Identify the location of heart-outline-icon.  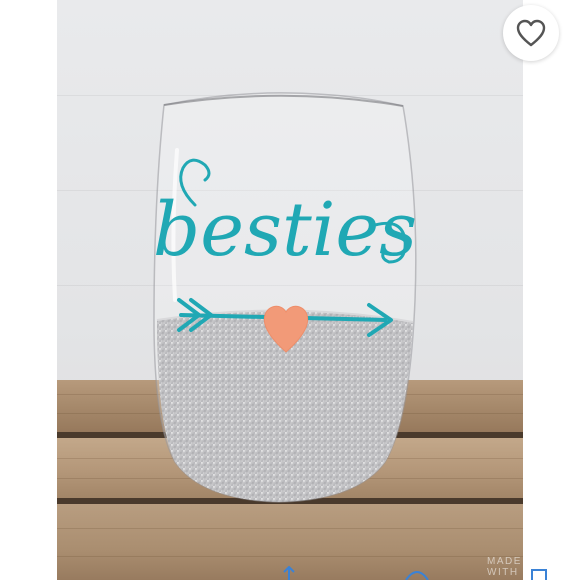
(531, 33).